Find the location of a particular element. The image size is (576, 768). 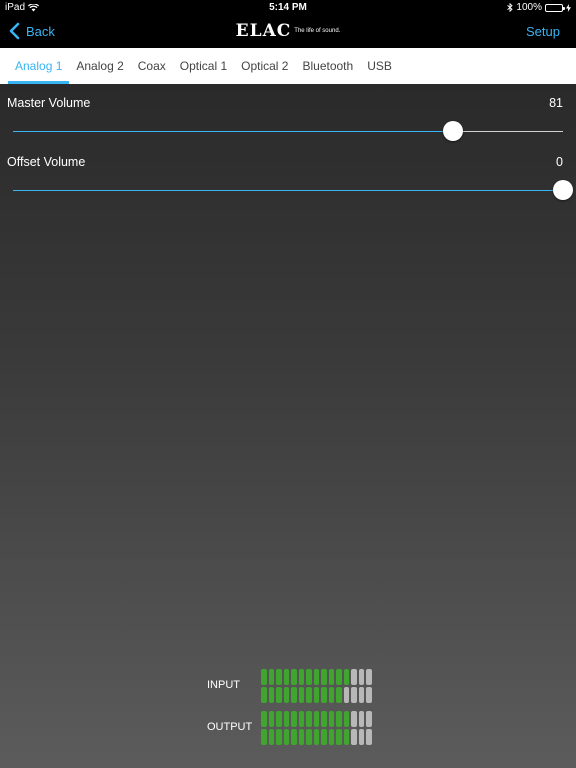

tab-bluetooth: Bluetooth is located at coordinates (327, 66).